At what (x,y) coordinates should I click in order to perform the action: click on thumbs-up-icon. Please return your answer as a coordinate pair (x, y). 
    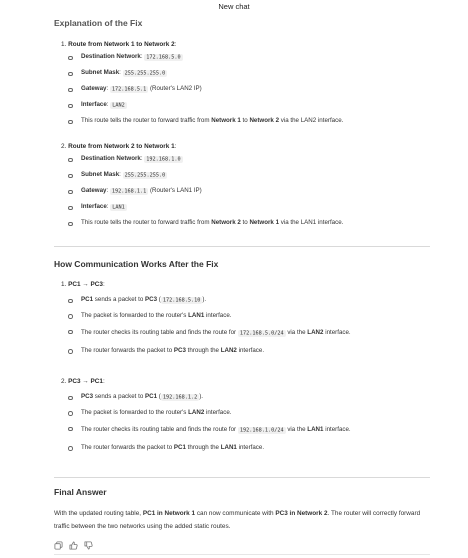
    Looking at the image, I should click on (73, 545).